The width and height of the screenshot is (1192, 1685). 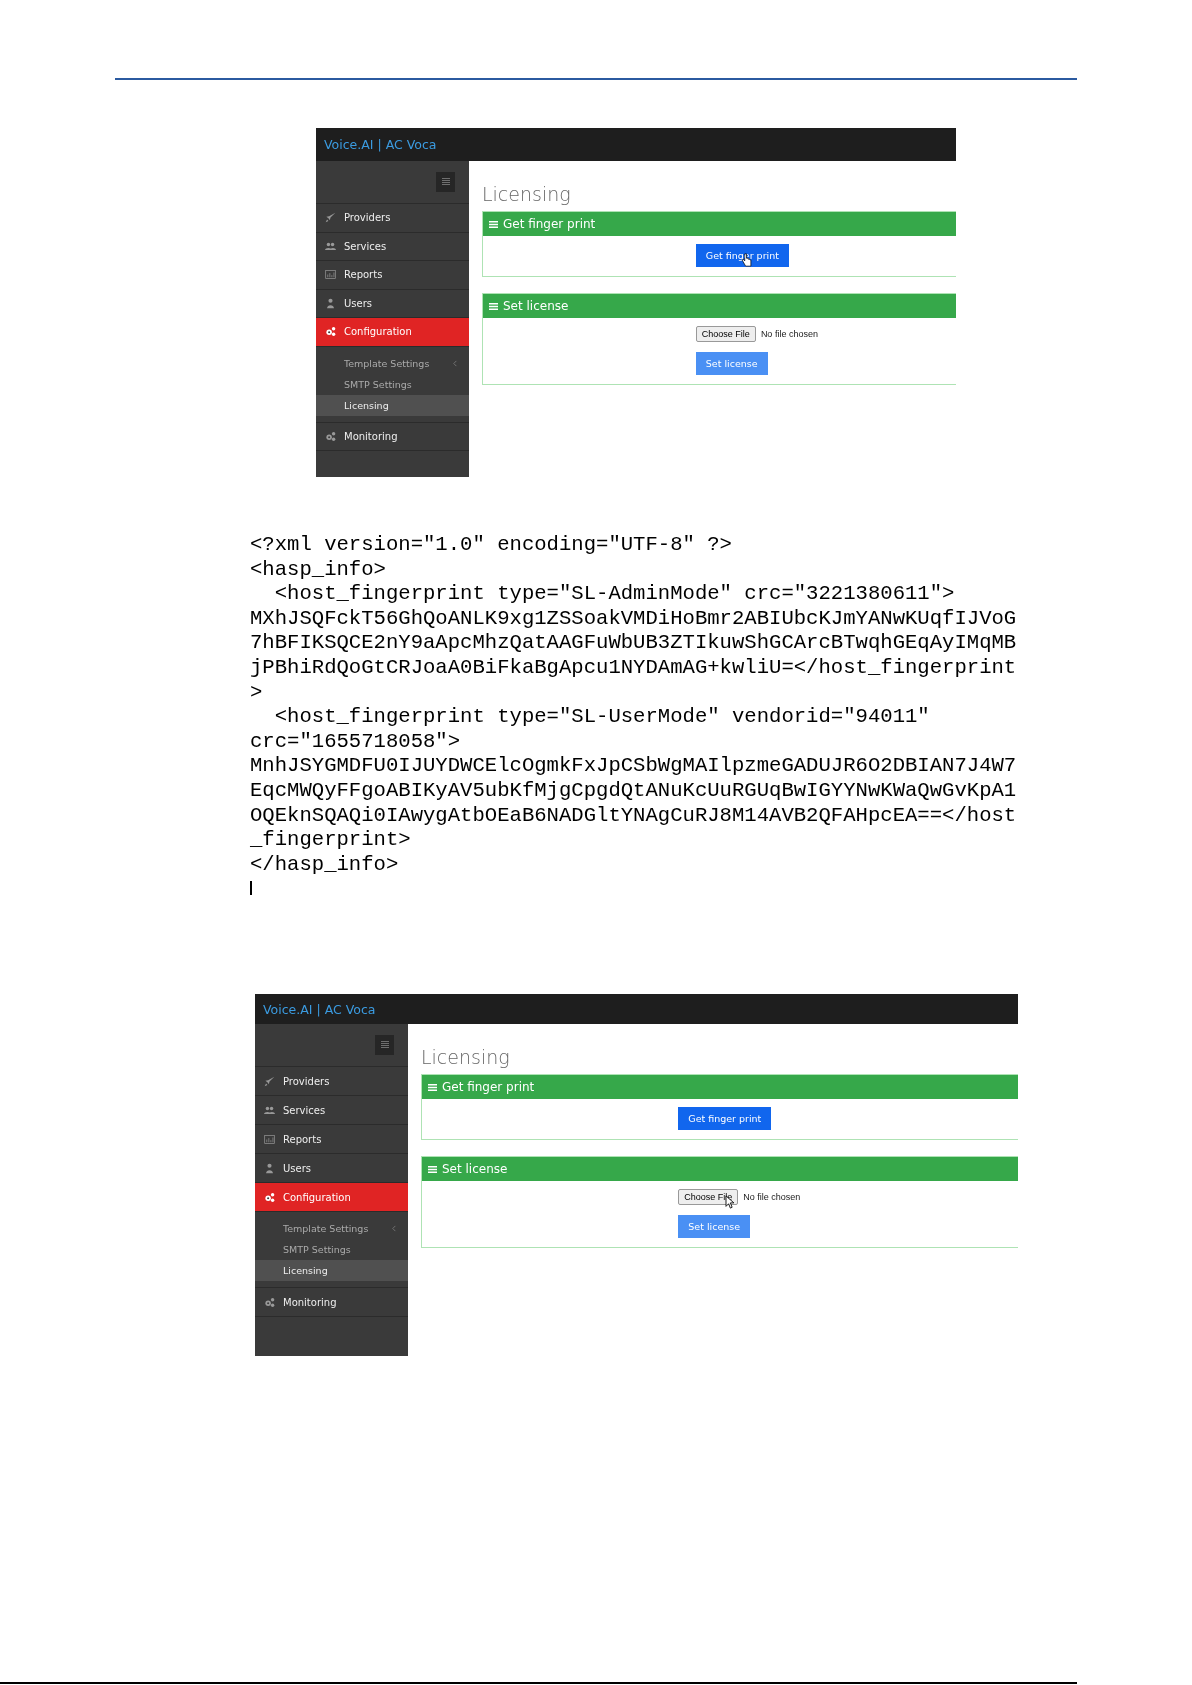 I want to click on code-line: jPBhiRdQoGtCRJoaA0BiFkaBgApcu1NYDAmAG+kwliU=</host_fingerprint, so click(x=633, y=668).